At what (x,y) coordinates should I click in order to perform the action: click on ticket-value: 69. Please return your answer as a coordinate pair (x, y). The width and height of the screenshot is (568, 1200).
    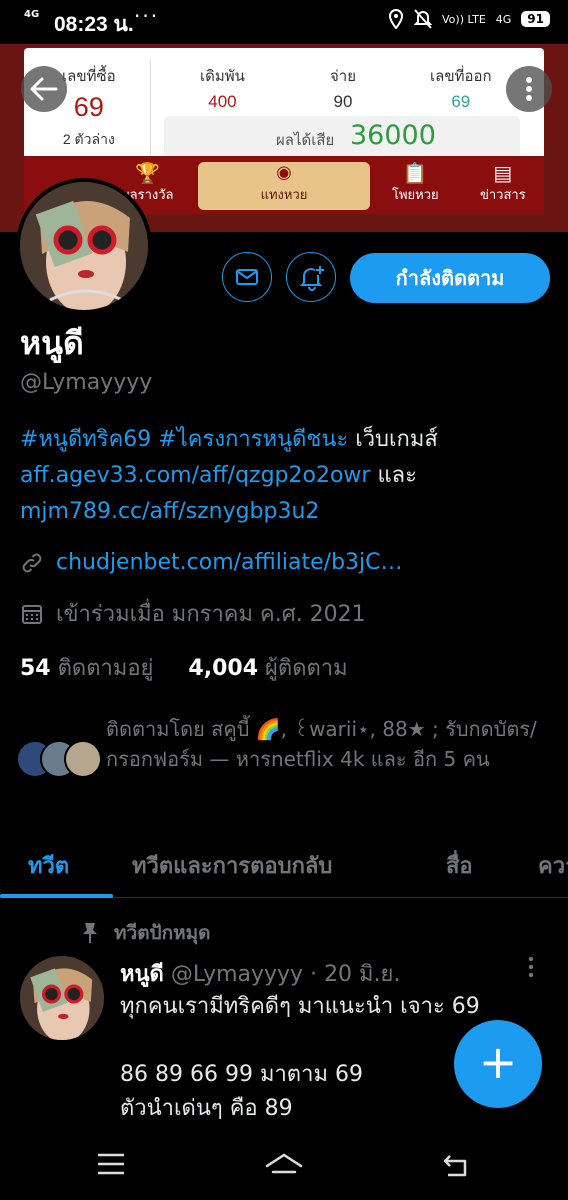
    Looking at the image, I should click on (88, 107).